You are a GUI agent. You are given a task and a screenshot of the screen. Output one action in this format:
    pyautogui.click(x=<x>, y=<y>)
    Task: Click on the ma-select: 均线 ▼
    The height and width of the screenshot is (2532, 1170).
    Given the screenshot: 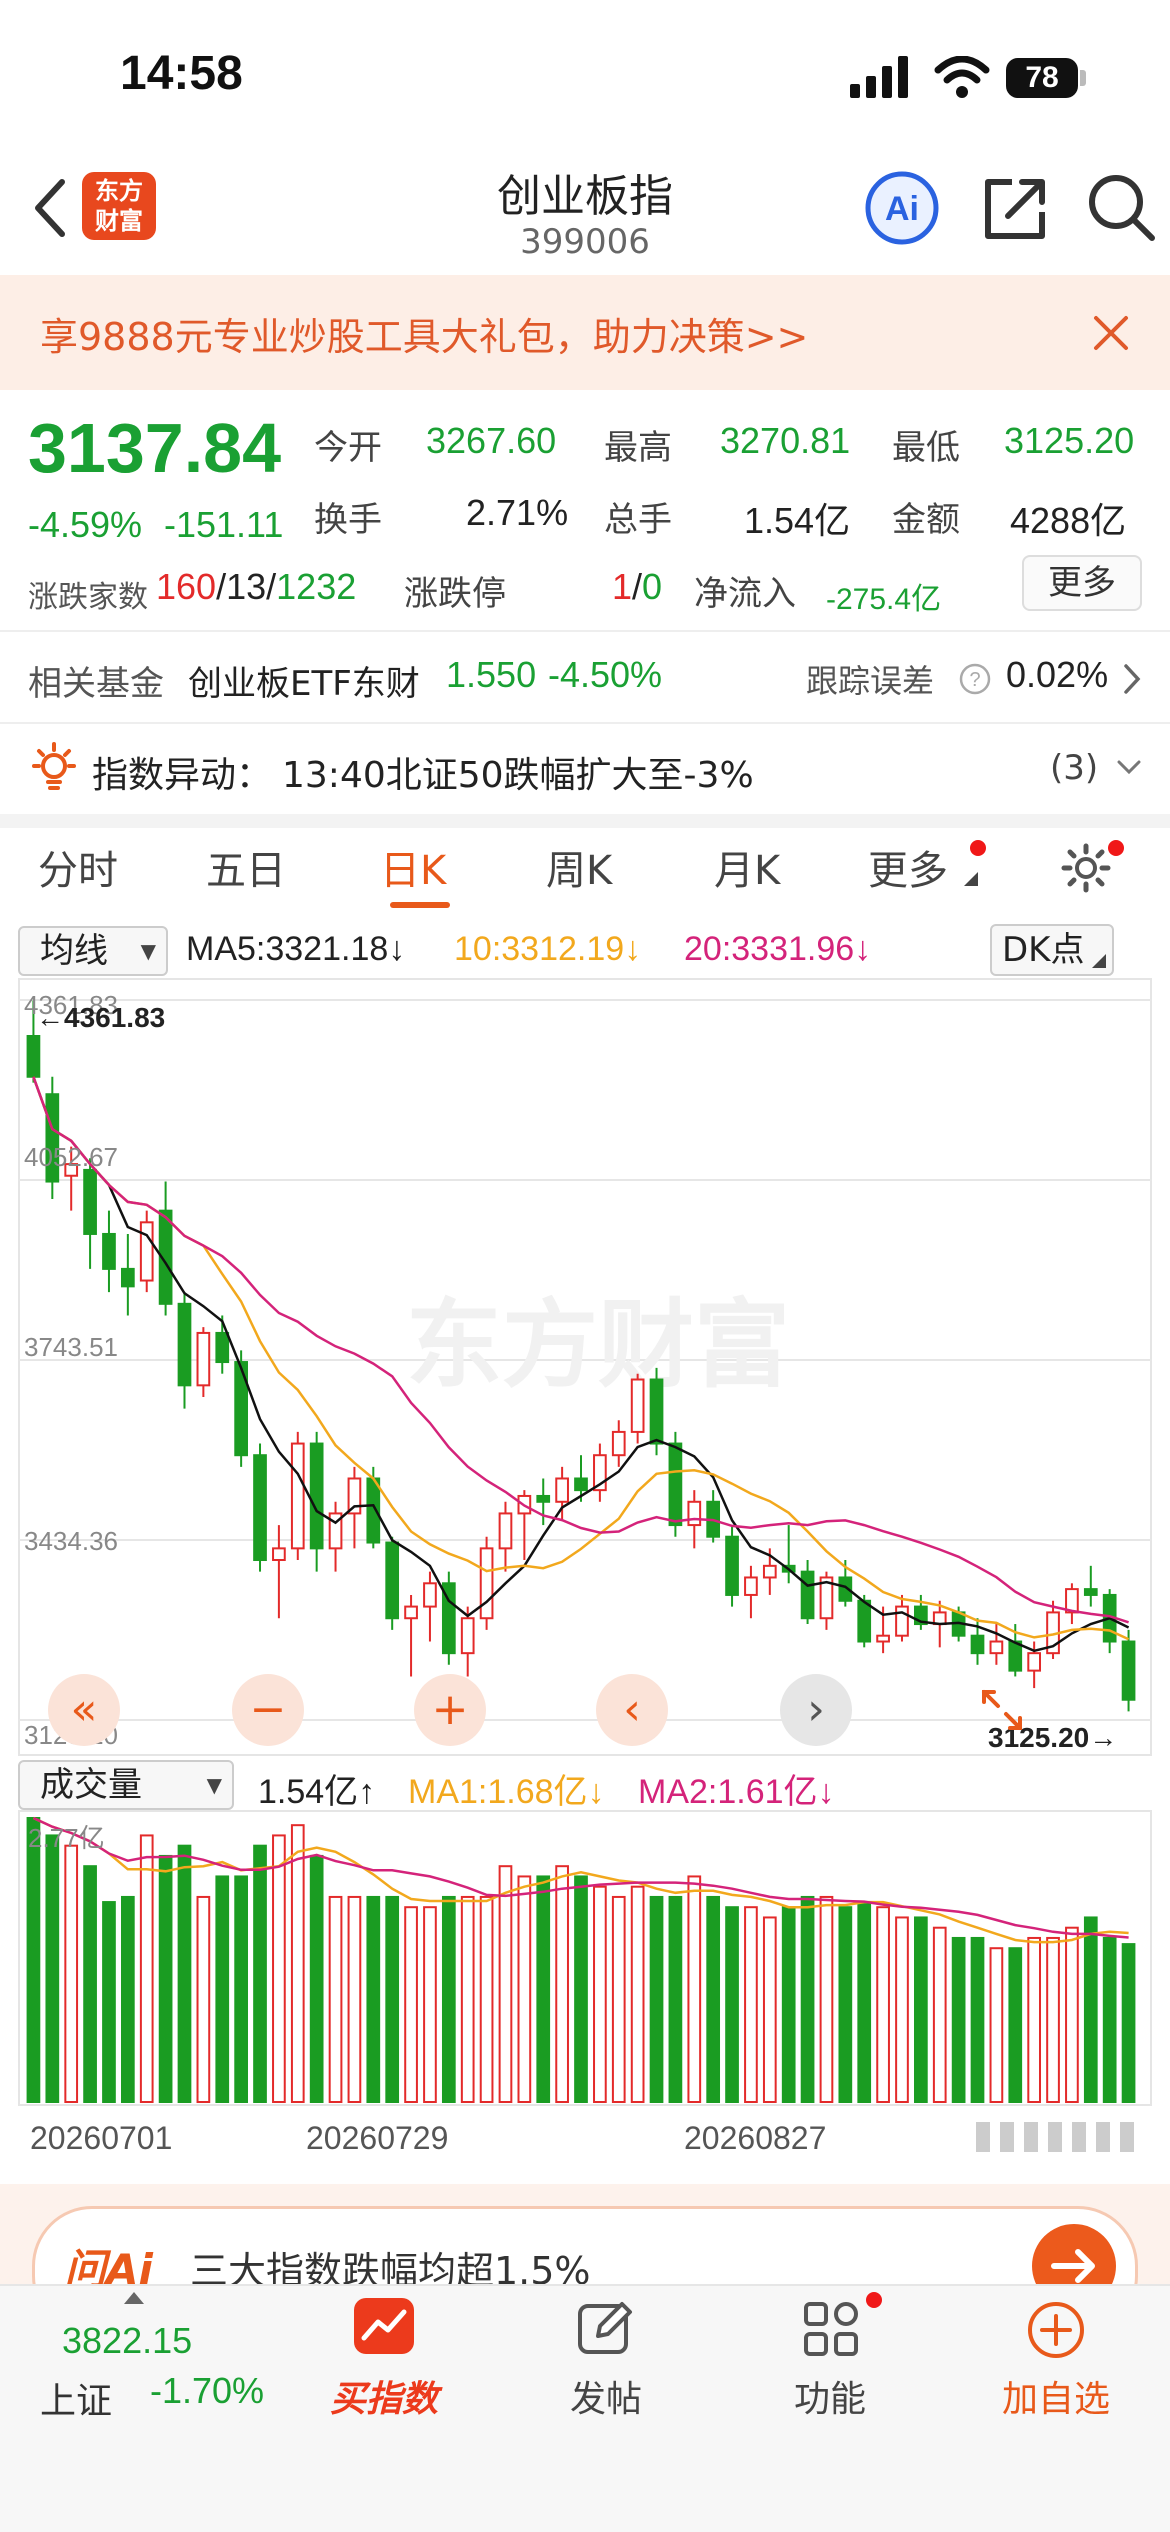 What is the action you would take?
    pyautogui.click(x=93, y=951)
    